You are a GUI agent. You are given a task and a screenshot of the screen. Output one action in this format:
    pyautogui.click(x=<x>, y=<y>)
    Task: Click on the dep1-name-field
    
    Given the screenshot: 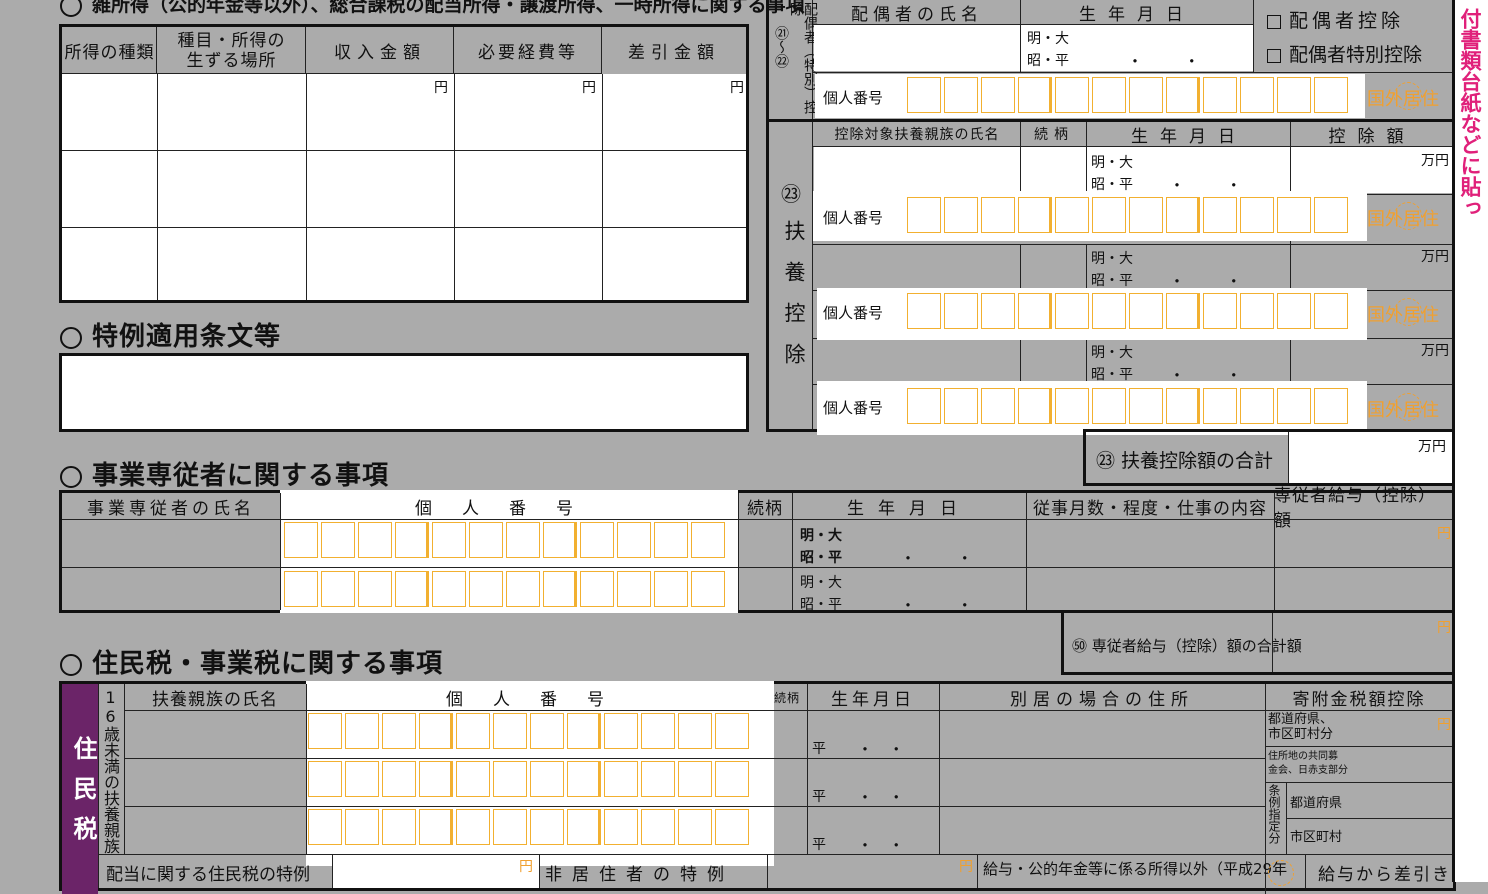 What is the action you would take?
    pyautogui.click(x=917, y=170)
    